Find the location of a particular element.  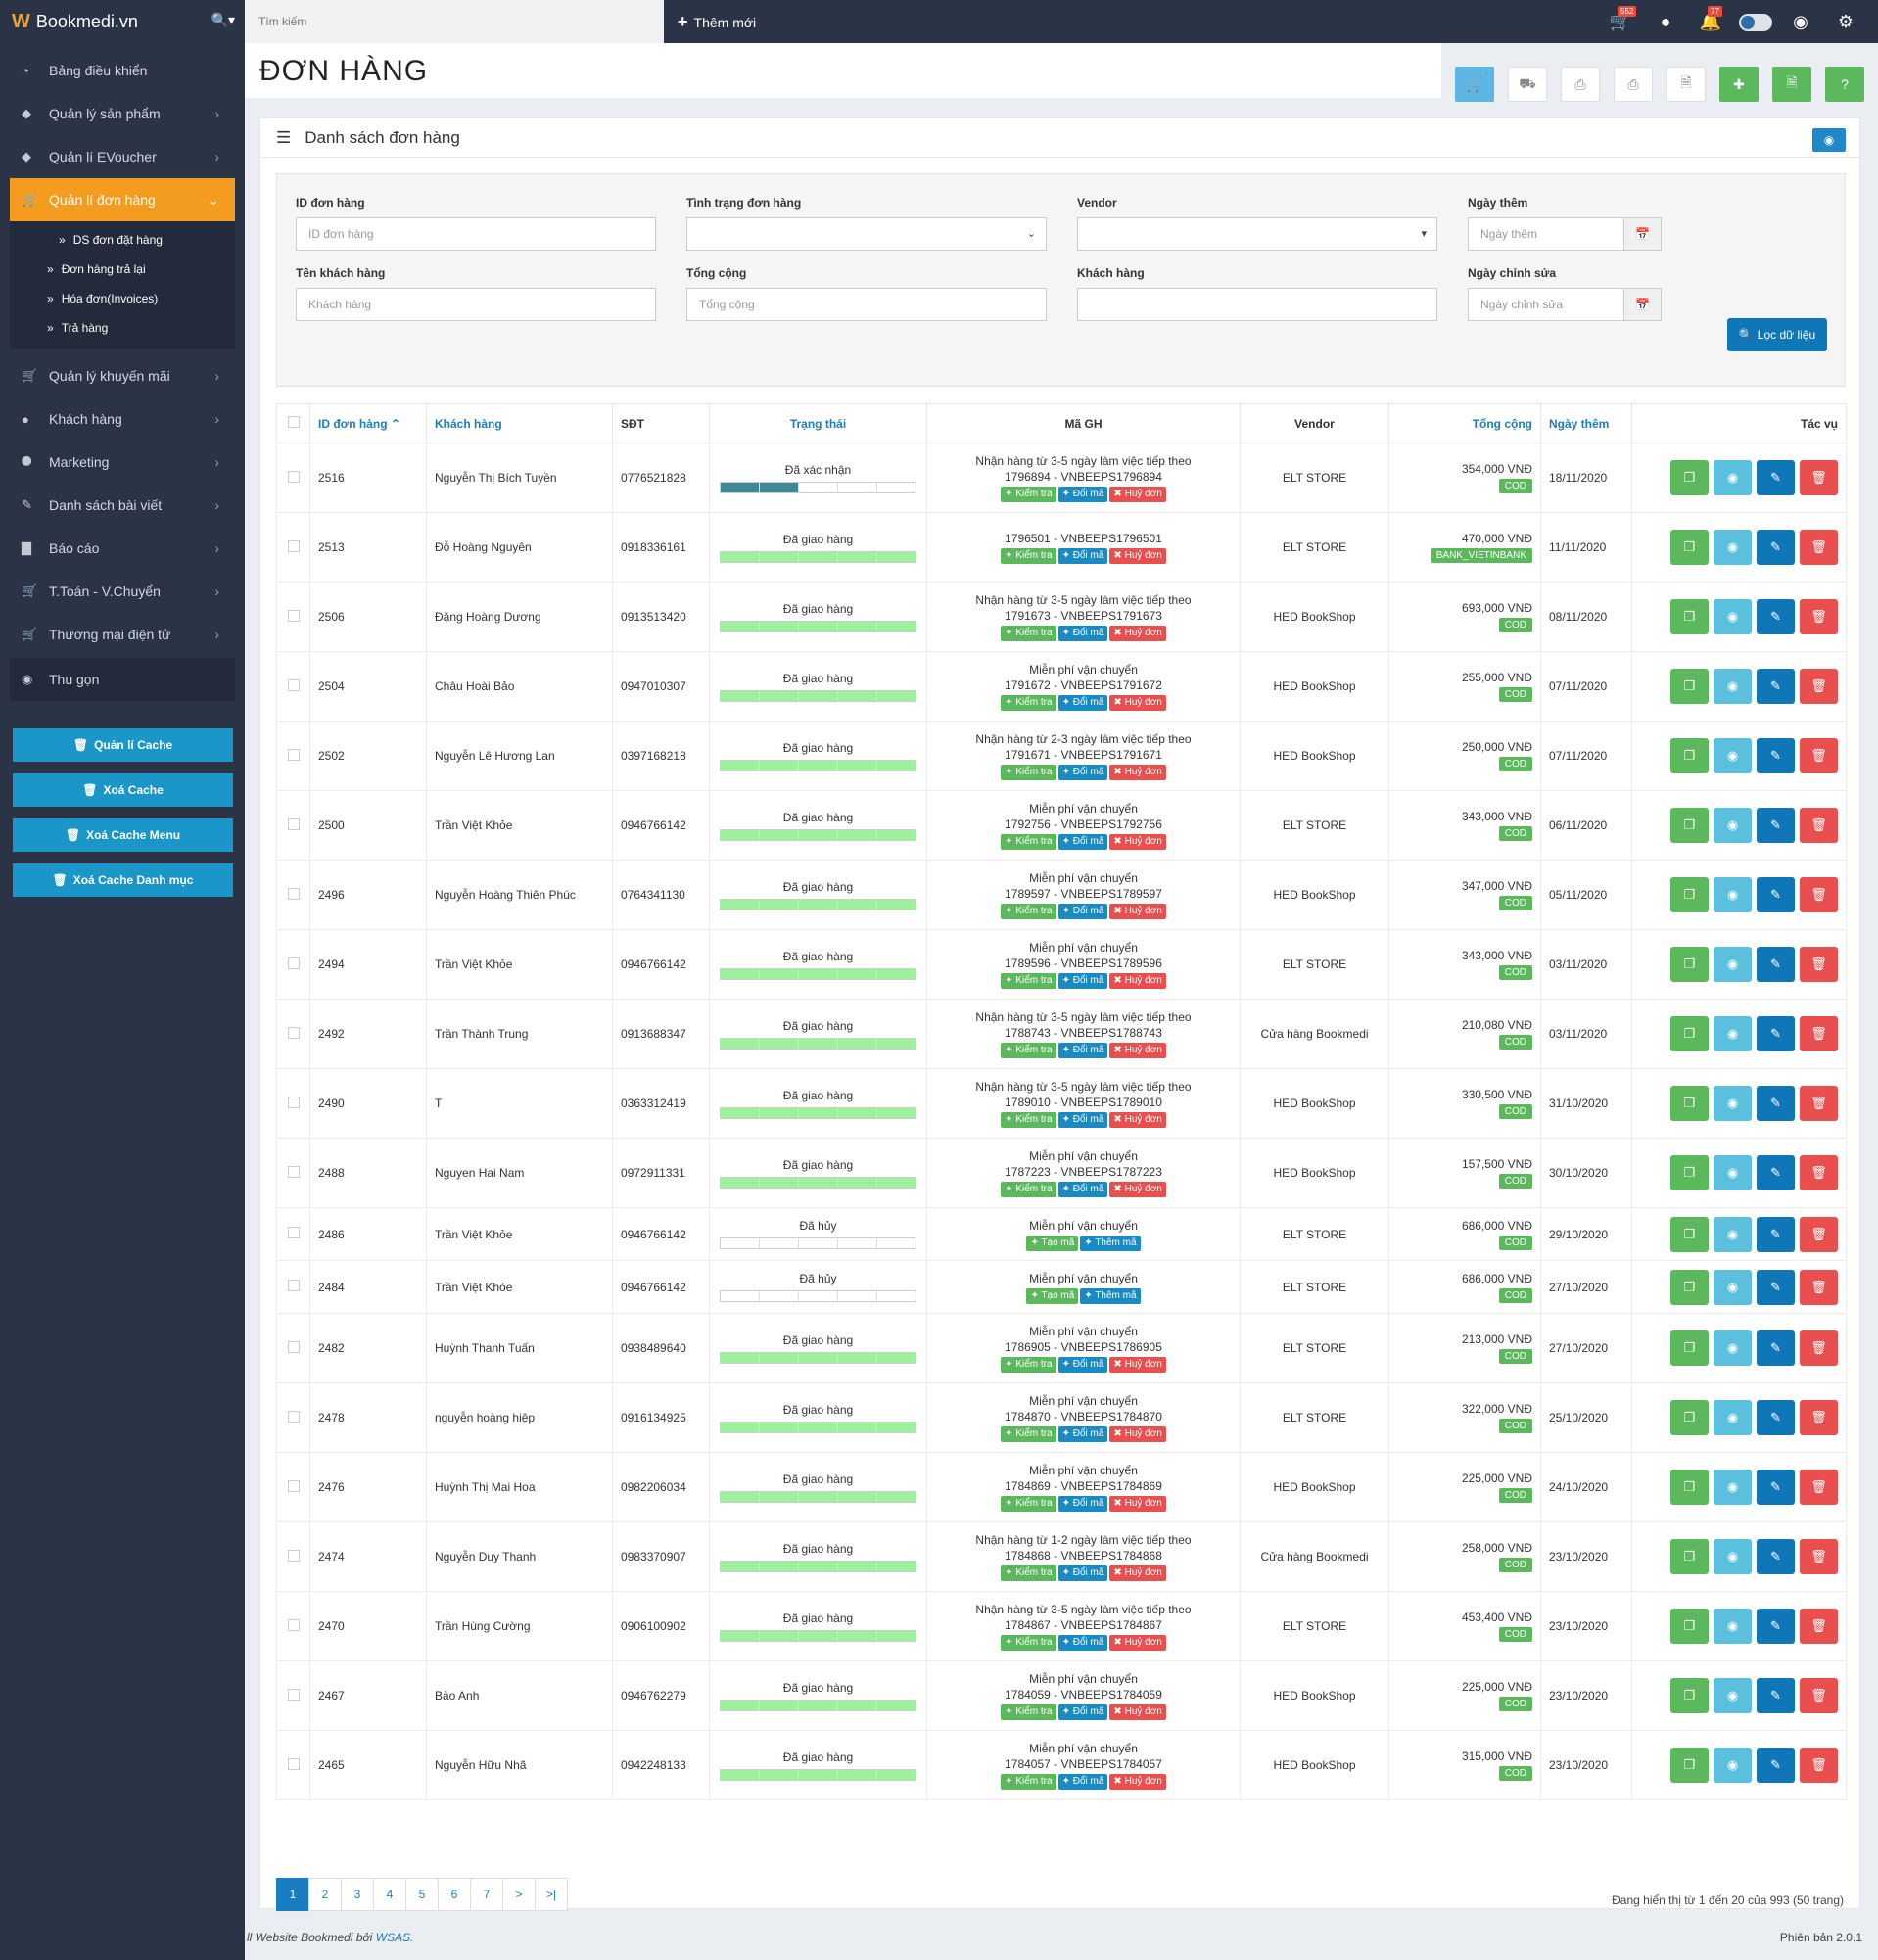

add-new-button: + Thêm mới is located at coordinates (717, 22).